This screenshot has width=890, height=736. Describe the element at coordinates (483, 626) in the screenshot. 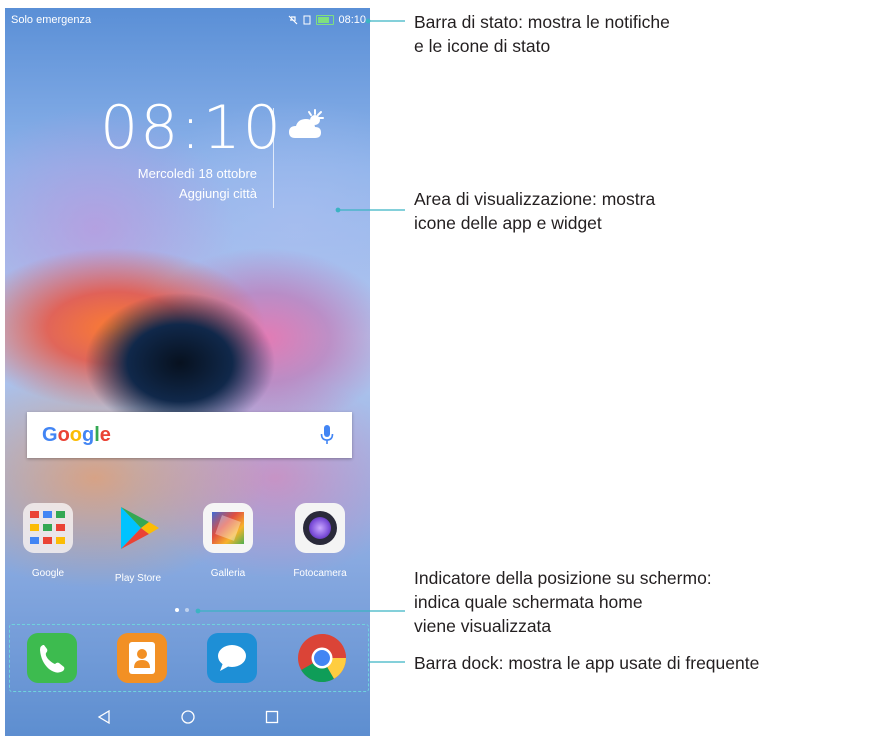

I see `annotation-line: viene visualizzata` at that location.